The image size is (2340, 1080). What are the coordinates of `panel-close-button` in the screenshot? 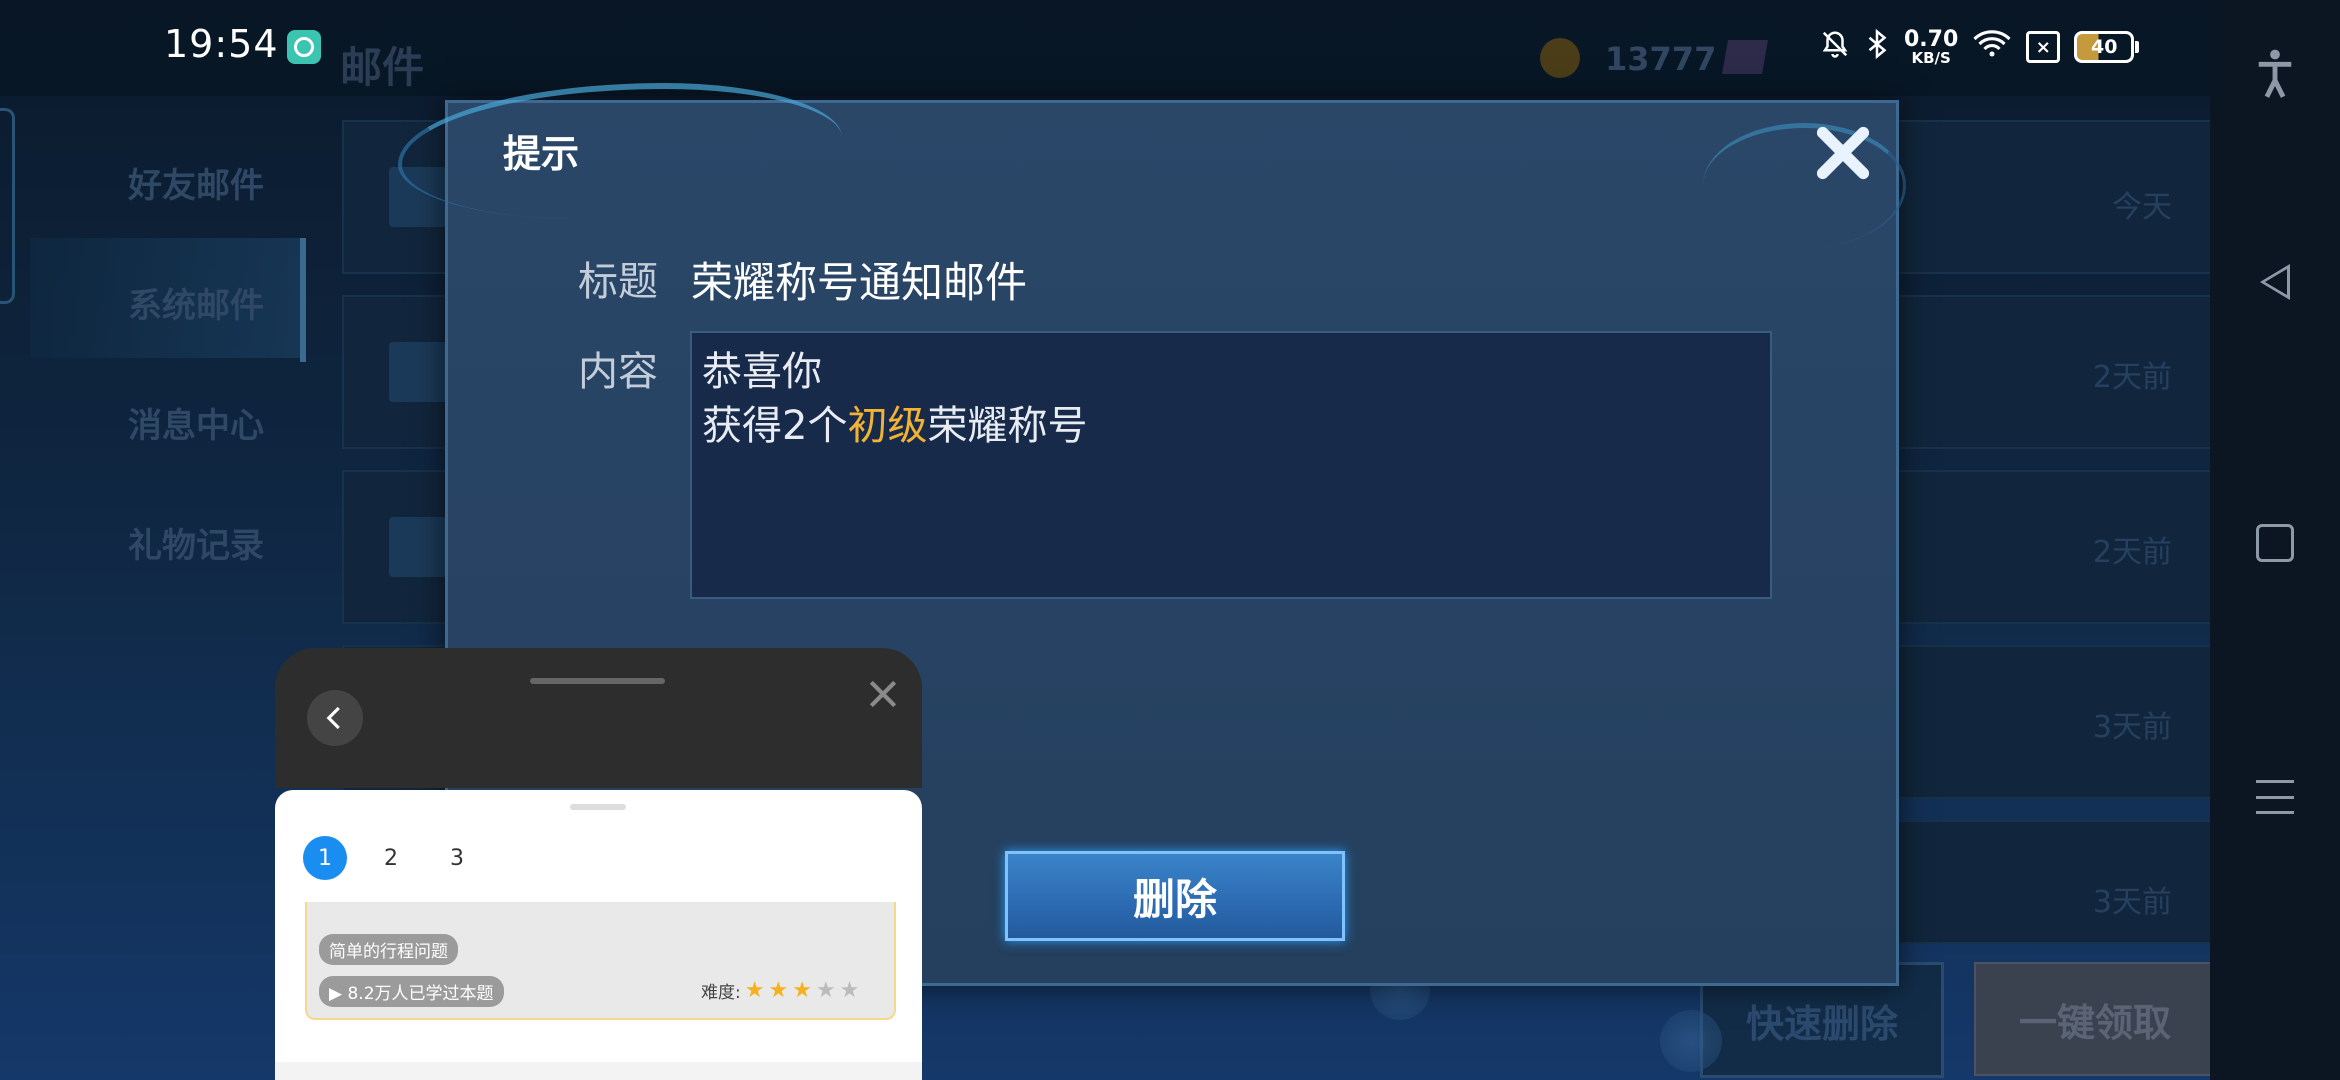 It's located at (883, 694).